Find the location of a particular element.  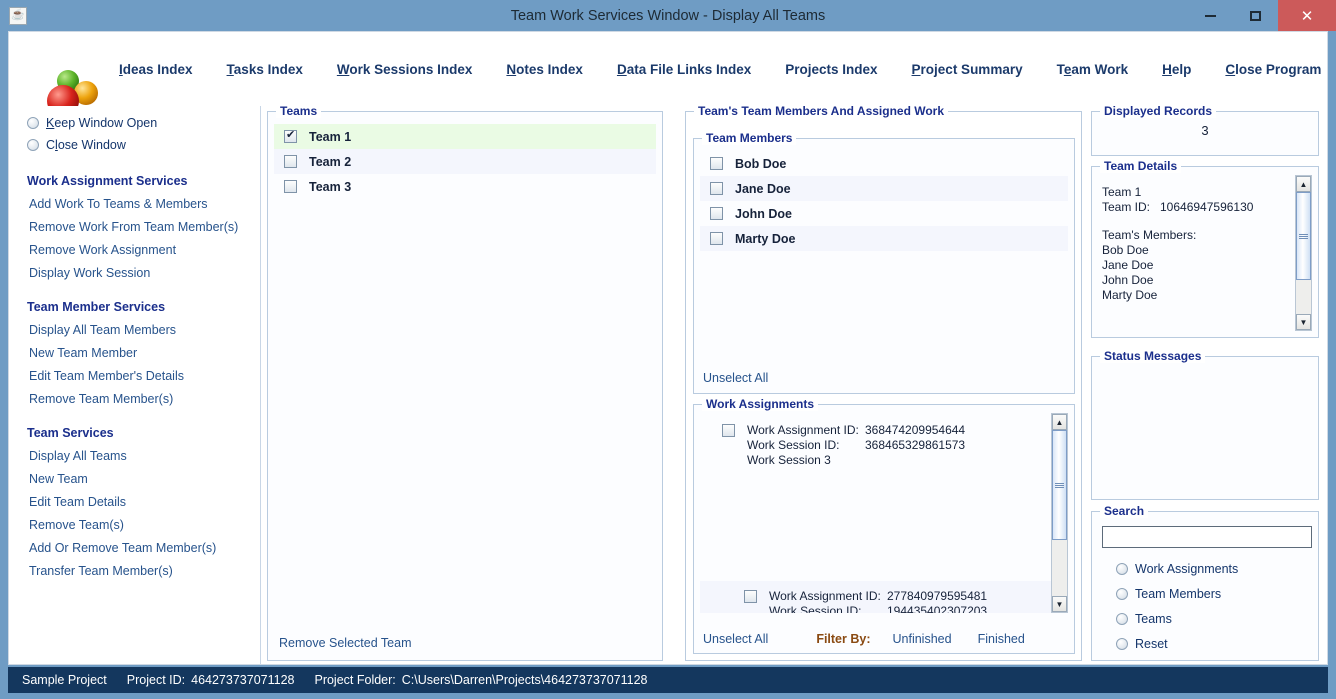

sidebar-item-display-all-teams: Display All Teams is located at coordinates (144, 456).